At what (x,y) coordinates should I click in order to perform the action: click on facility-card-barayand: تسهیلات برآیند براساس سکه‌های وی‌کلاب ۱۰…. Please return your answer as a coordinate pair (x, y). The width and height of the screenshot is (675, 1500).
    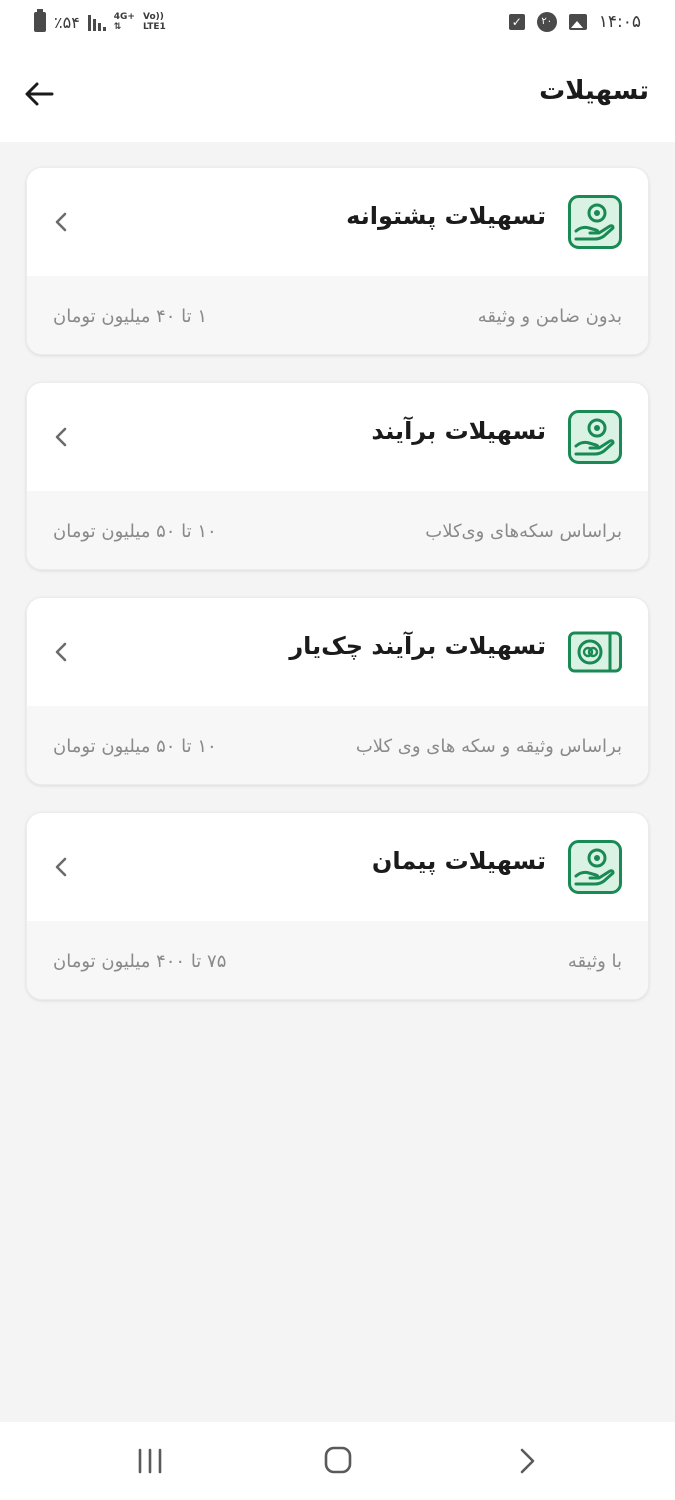
    Looking at the image, I should click on (337, 476).